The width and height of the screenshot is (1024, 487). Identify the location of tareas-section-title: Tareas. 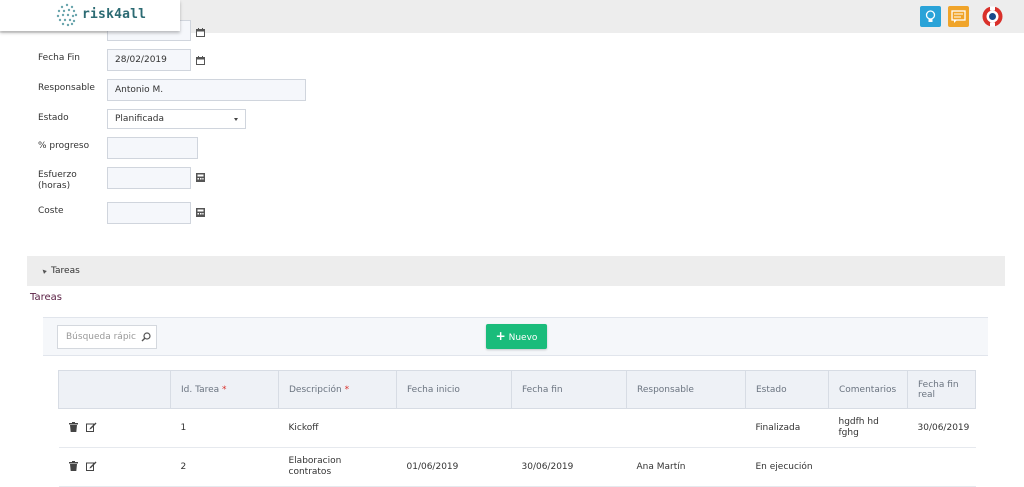
(65, 271).